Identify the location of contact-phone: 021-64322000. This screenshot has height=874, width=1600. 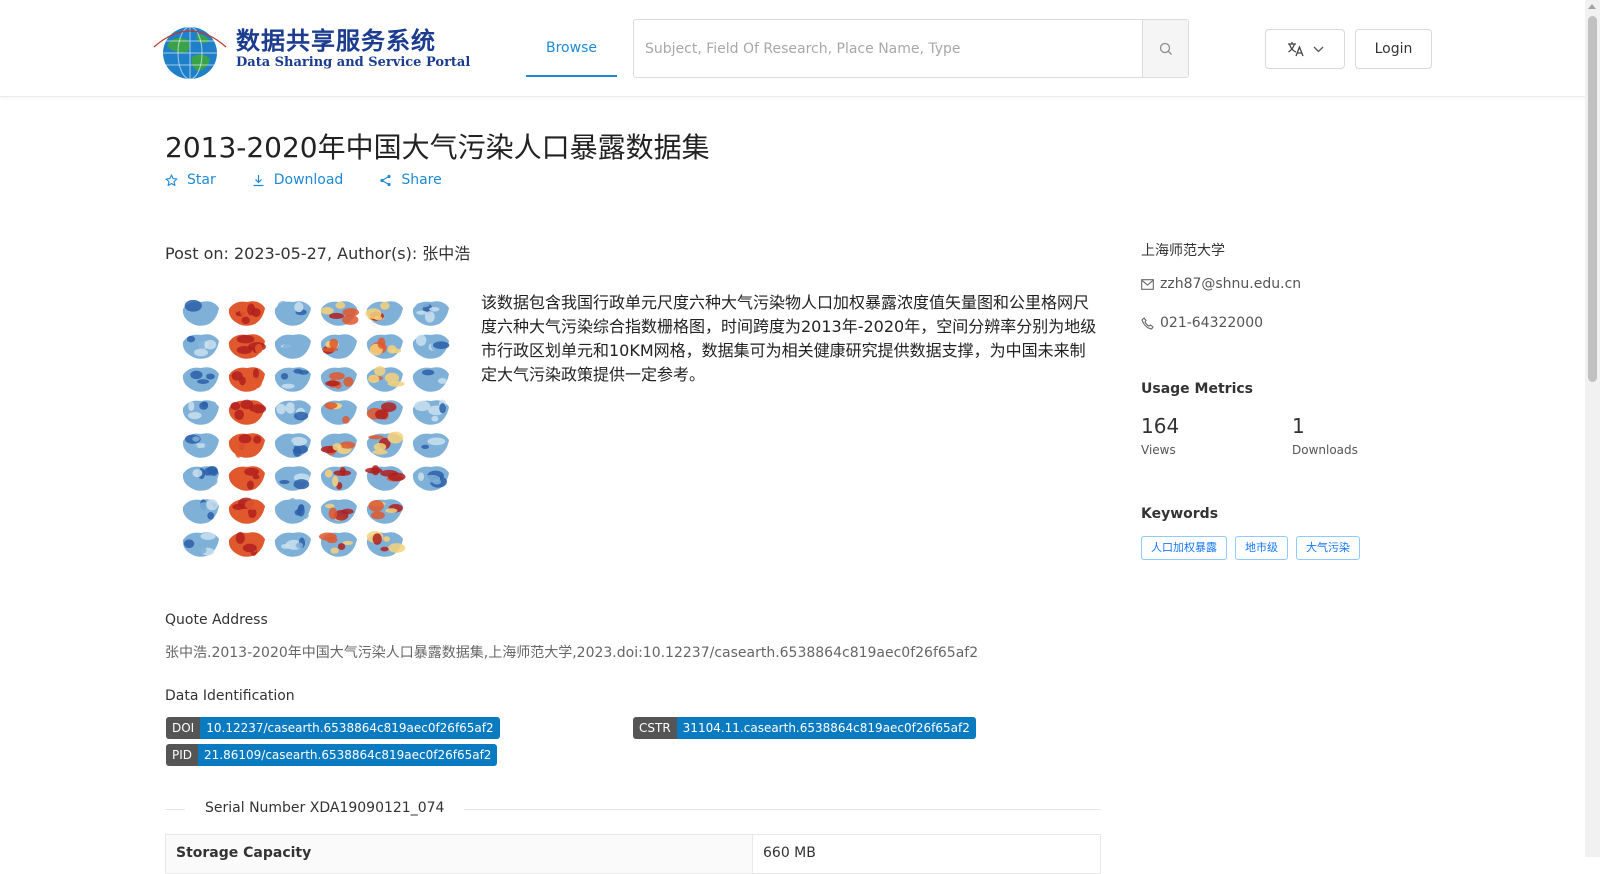
(1202, 323).